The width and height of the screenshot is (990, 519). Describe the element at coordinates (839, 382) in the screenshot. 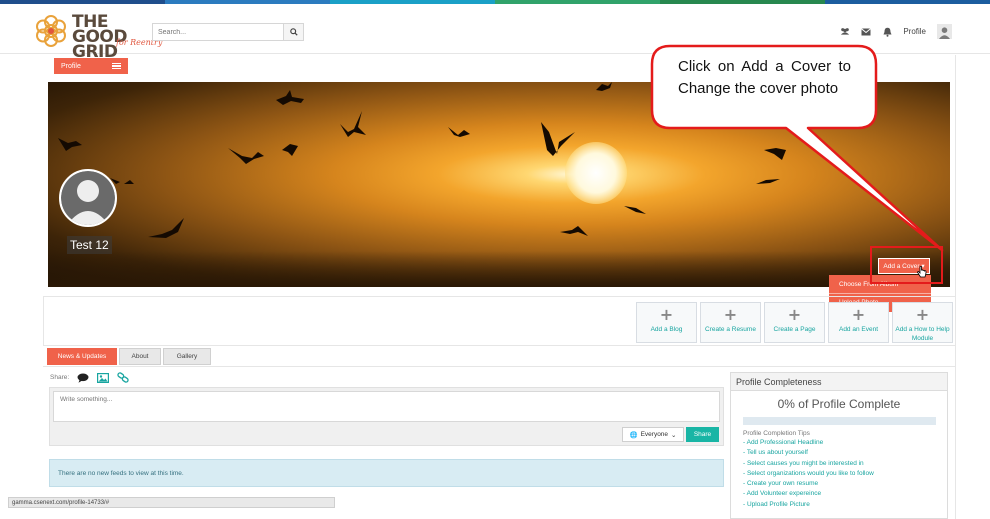

I see `completeness-title: Profile Completeness` at that location.